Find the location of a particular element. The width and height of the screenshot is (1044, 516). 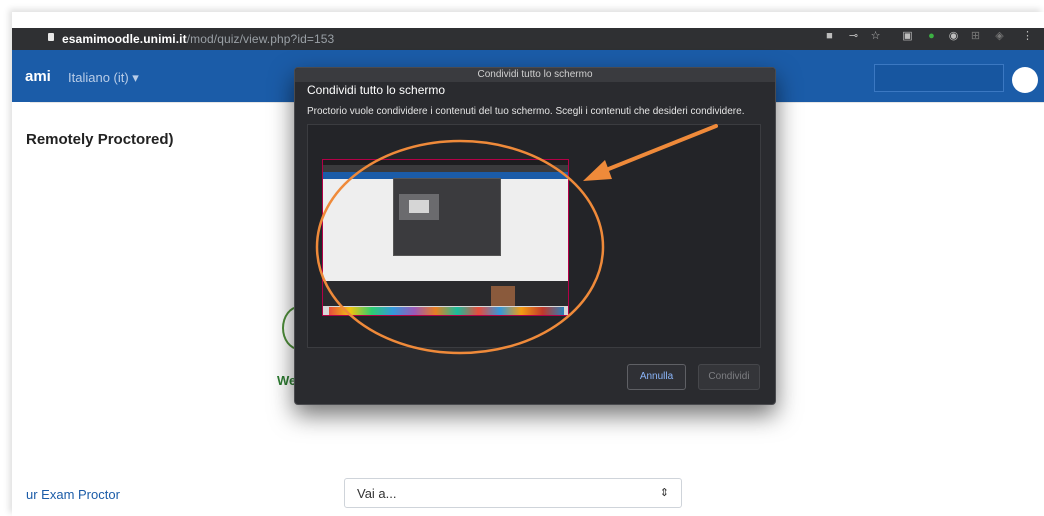

dialog-titlebar-text: Condividi tutto lo schermo is located at coordinates (535, 74).